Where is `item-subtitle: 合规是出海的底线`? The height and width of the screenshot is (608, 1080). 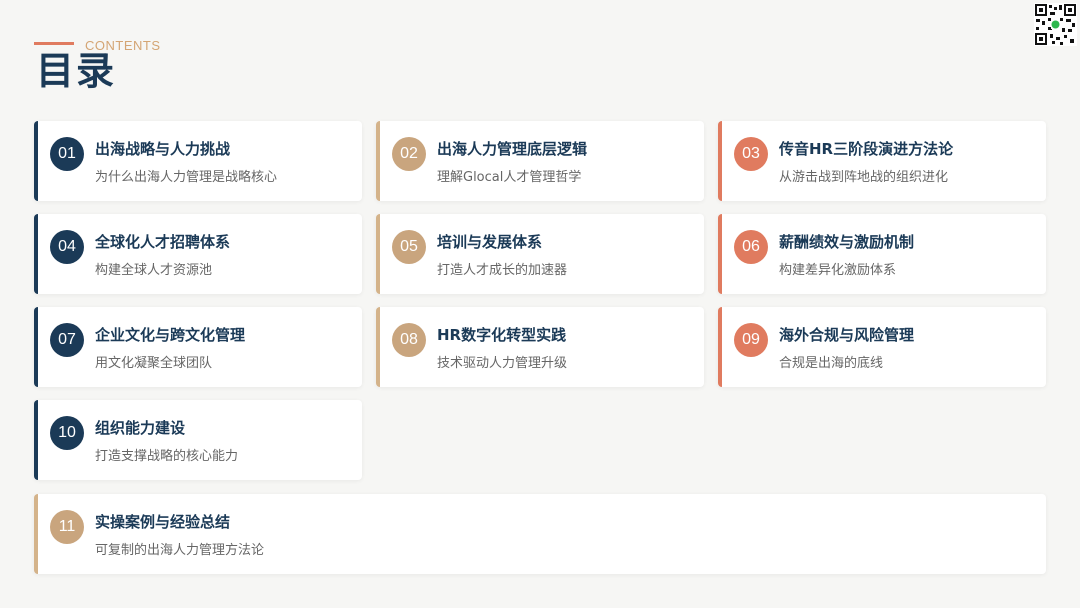
item-subtitle: 合规是出海的底线 is located at coordinates (831, 363).